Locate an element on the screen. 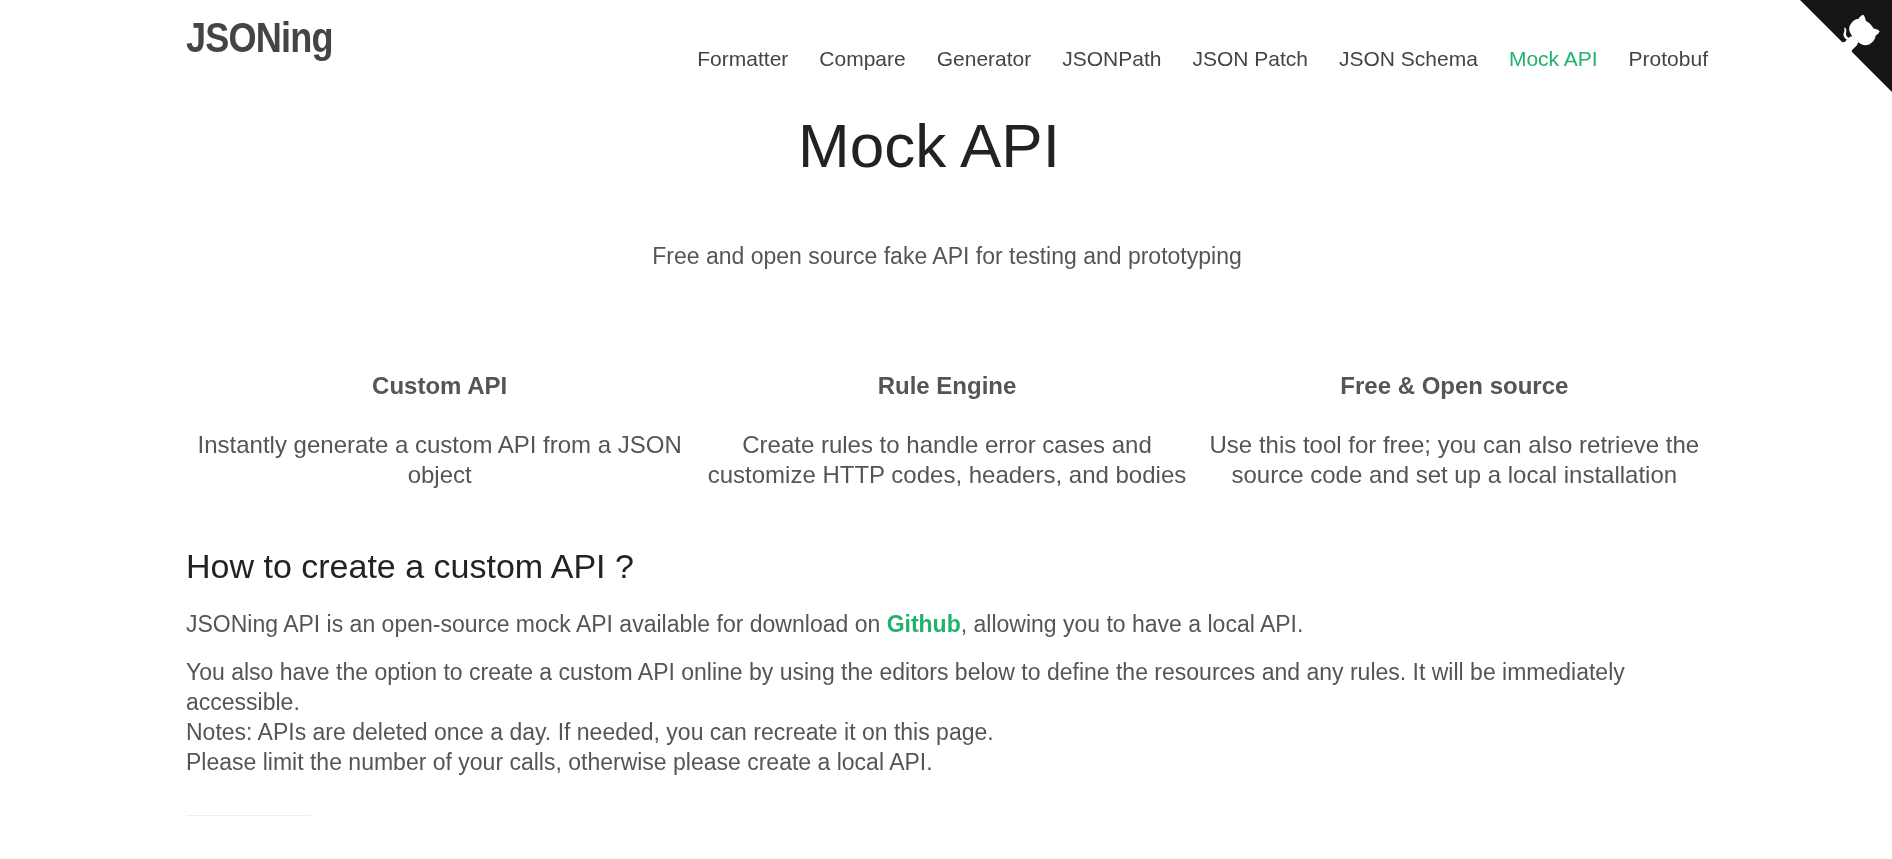 The width and height of the screenshot is (1892, 859). info-paragraph: You also have the option to create a custom API online by using the editors below to define the resources and any rules. It will be immediately accessible. is located at coordinates (906, 687).